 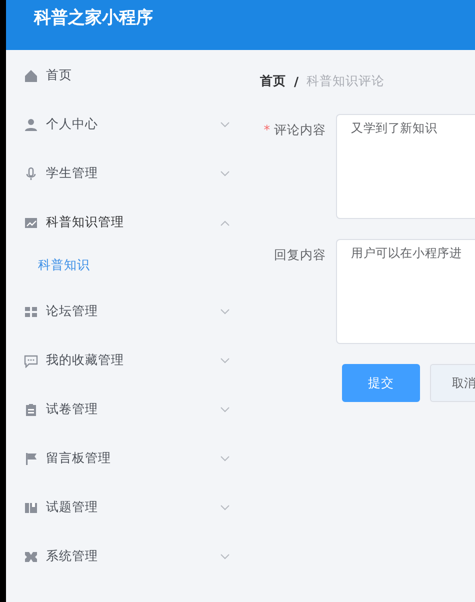 I want to click on clipboard-icon, so click(x=31, y=409).